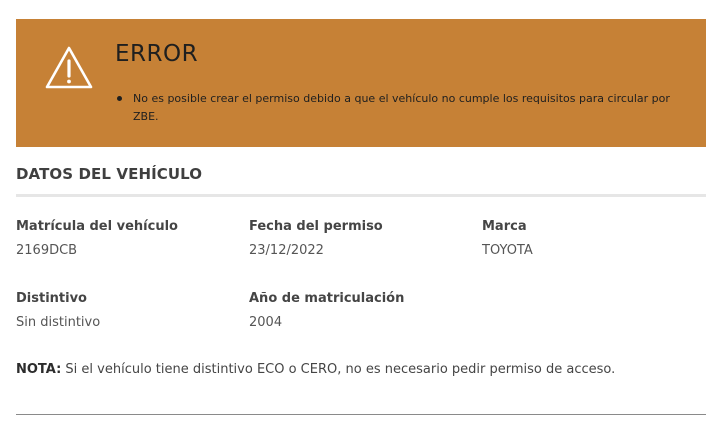 This screenshot has height=426, width=719. I want to click on bullet-icon, so click(119, 98).